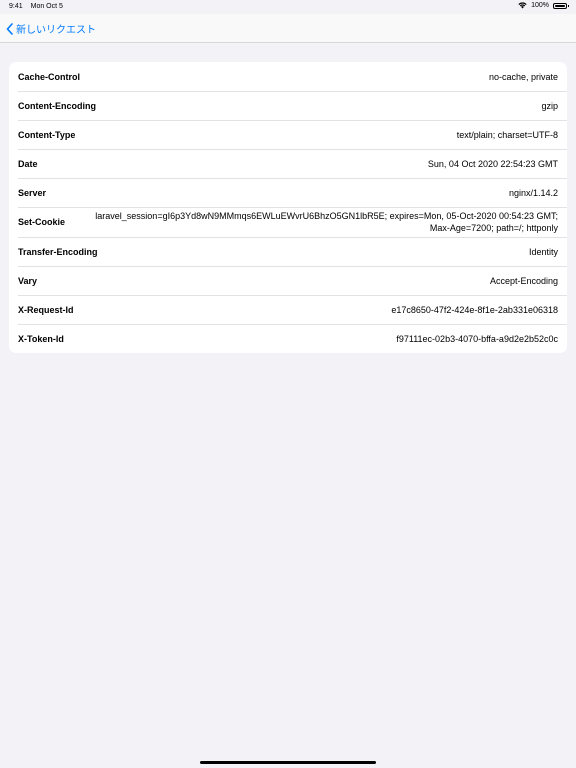  Describe the element at coordinates (533, 192) in the screenshot. I see `header-value: nginx/1.14.2` at that location.